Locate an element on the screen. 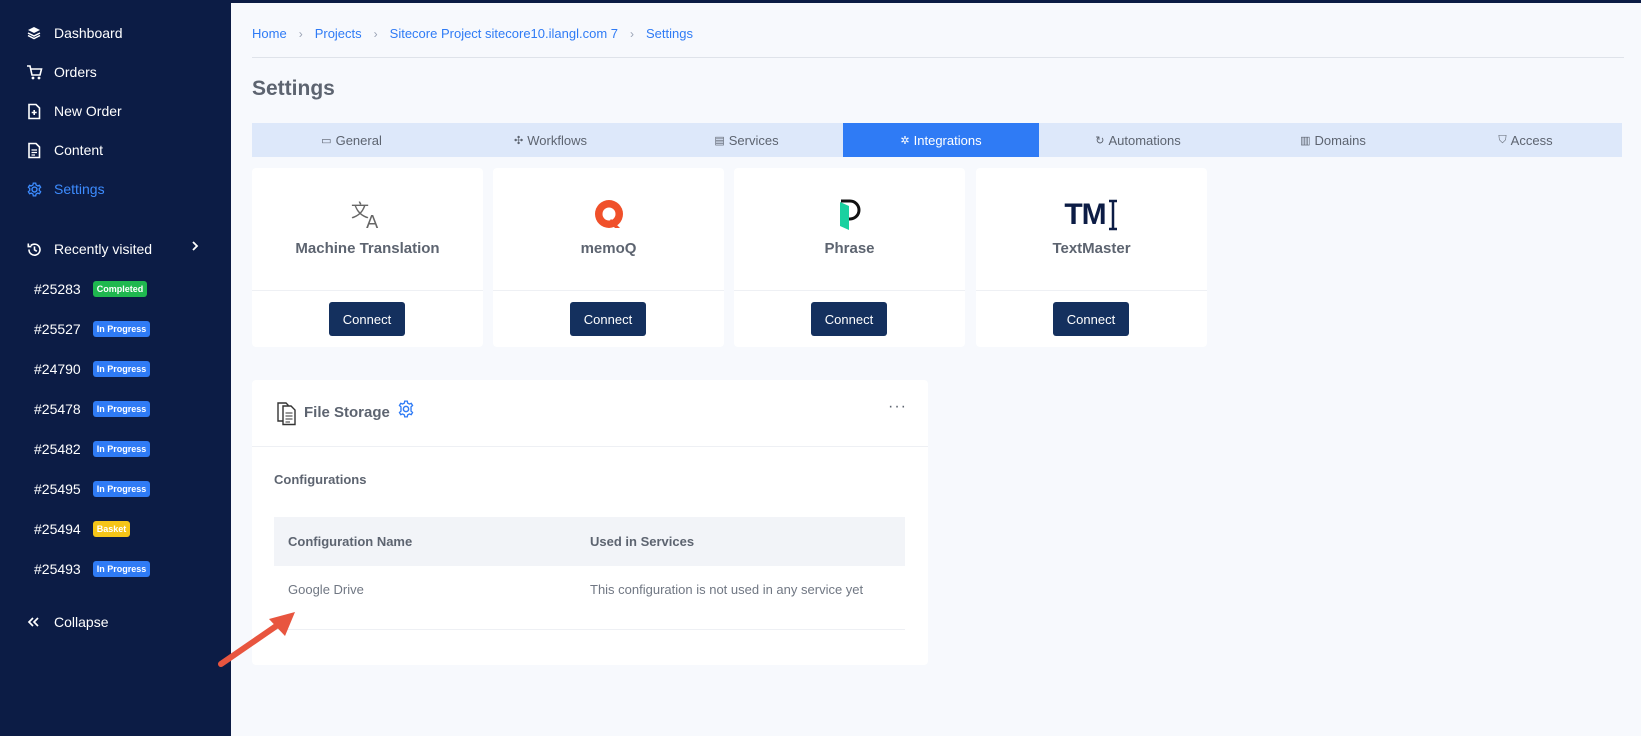 This screenshot has height=736, width=1641. recent-item: #25482 In Progress is located at coordinates (92, 449).